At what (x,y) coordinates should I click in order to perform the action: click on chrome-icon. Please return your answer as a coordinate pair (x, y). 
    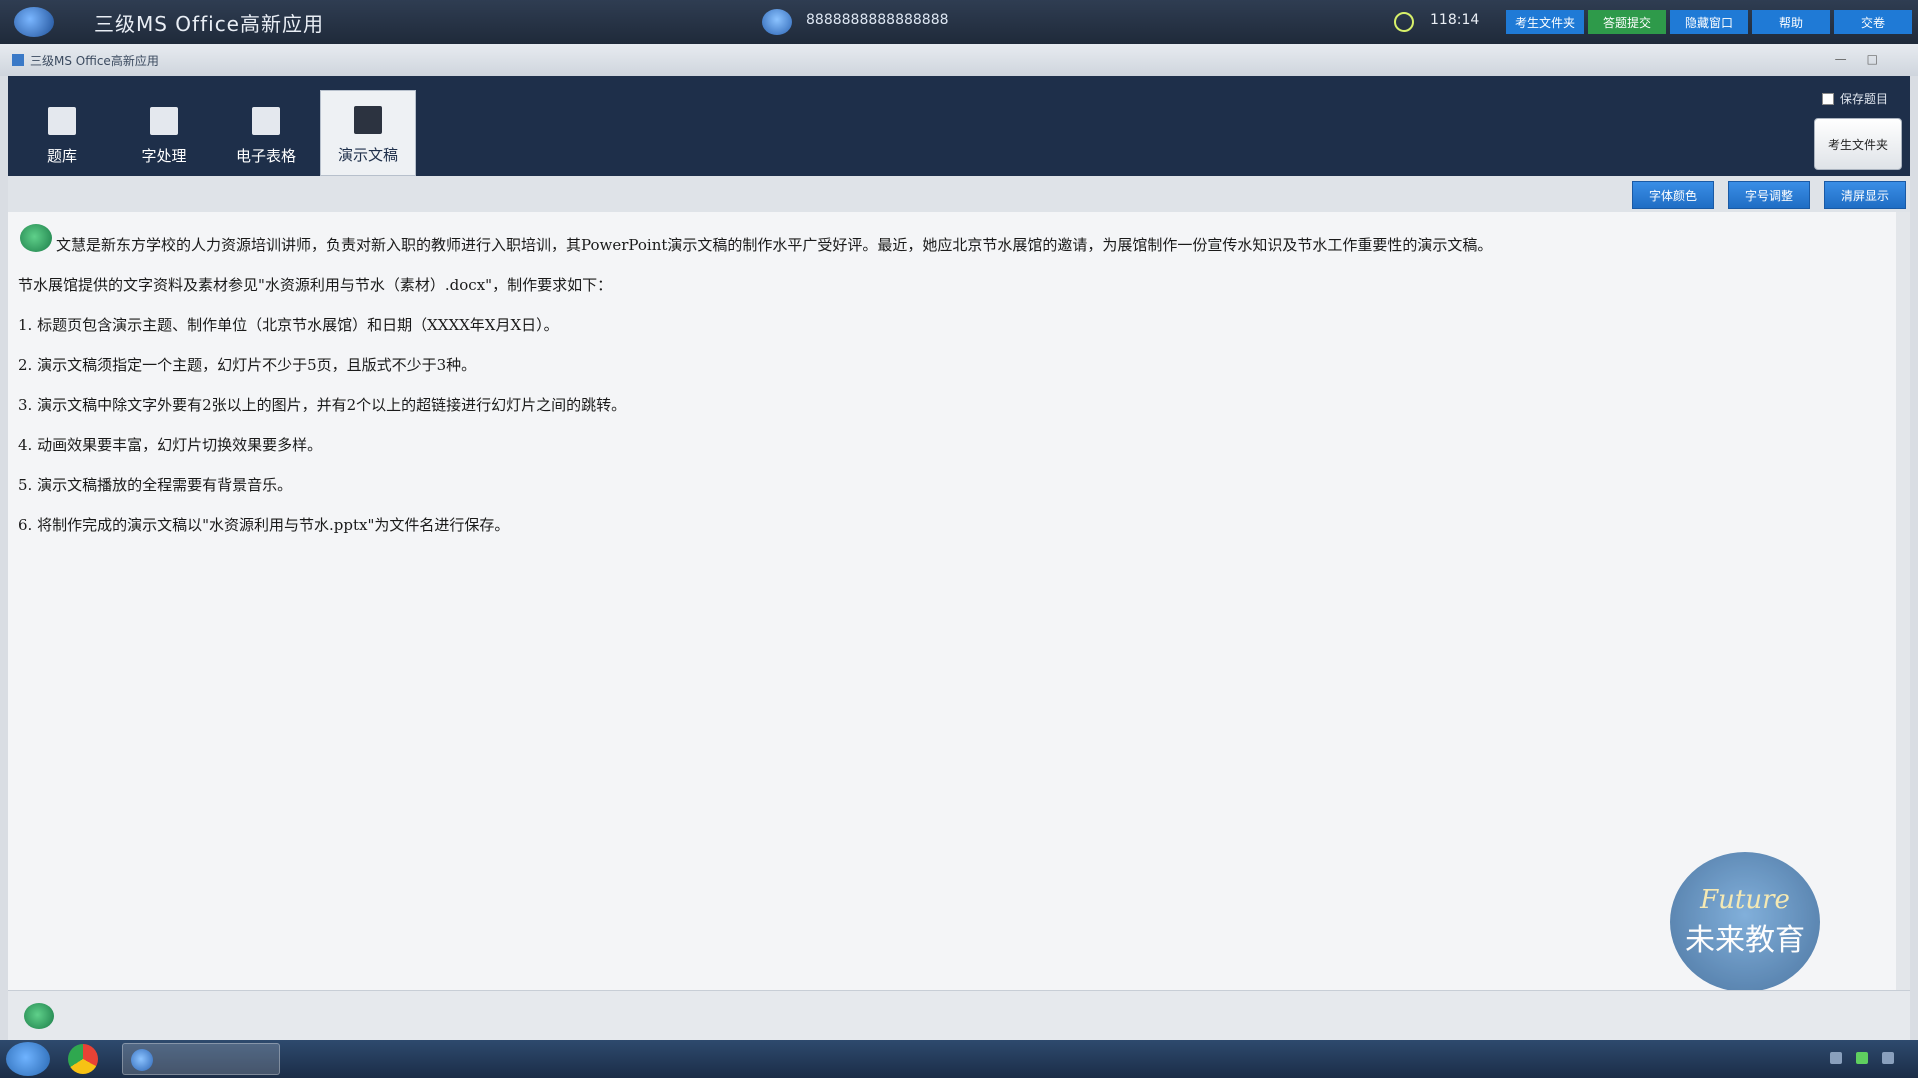
    Looking at the image, I should click on (83, 1059).